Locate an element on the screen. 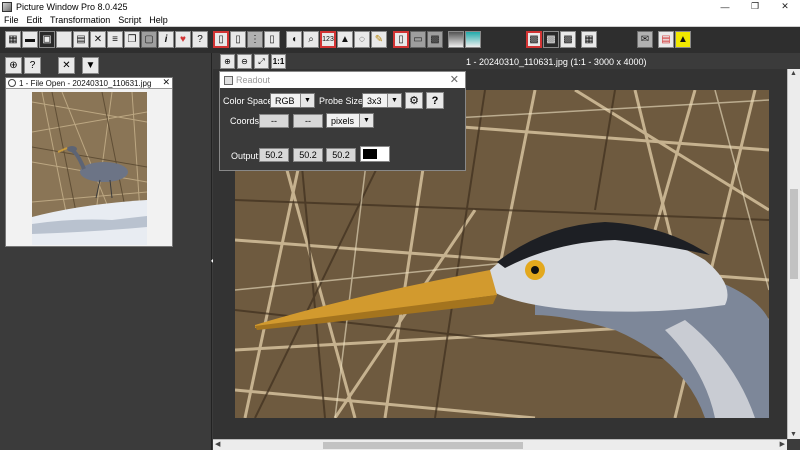  thumb-dropdown-button: ▼ is located at coordinates (90, 65).